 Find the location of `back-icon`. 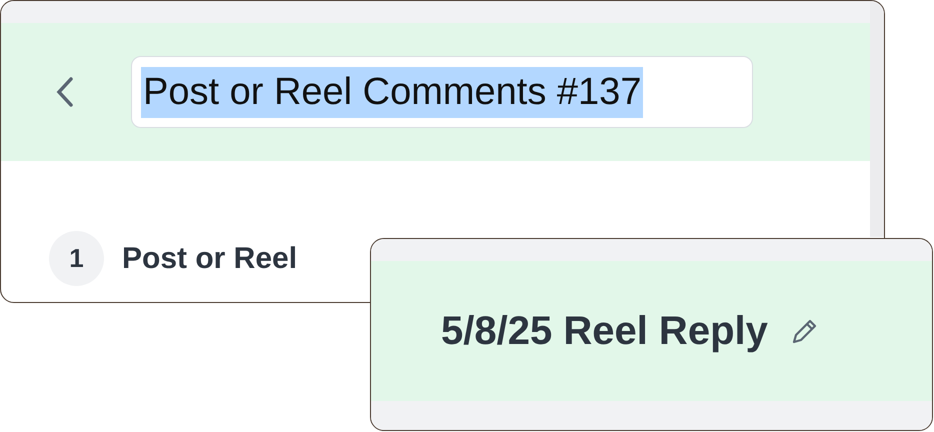

back-icon is located at coordinates (65, 92).